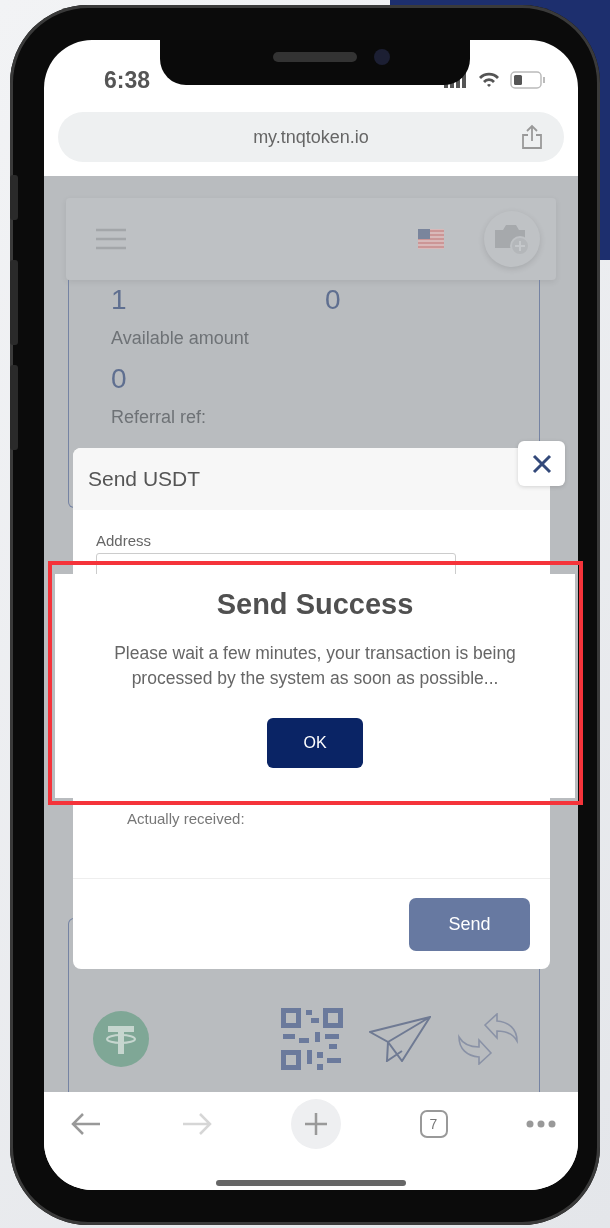 This screenshot has height=1228, width=610. What do you see at coordinates (121, 1038) in the screenshot?
I see `tether-icon` at bounding box center [121, 1038].